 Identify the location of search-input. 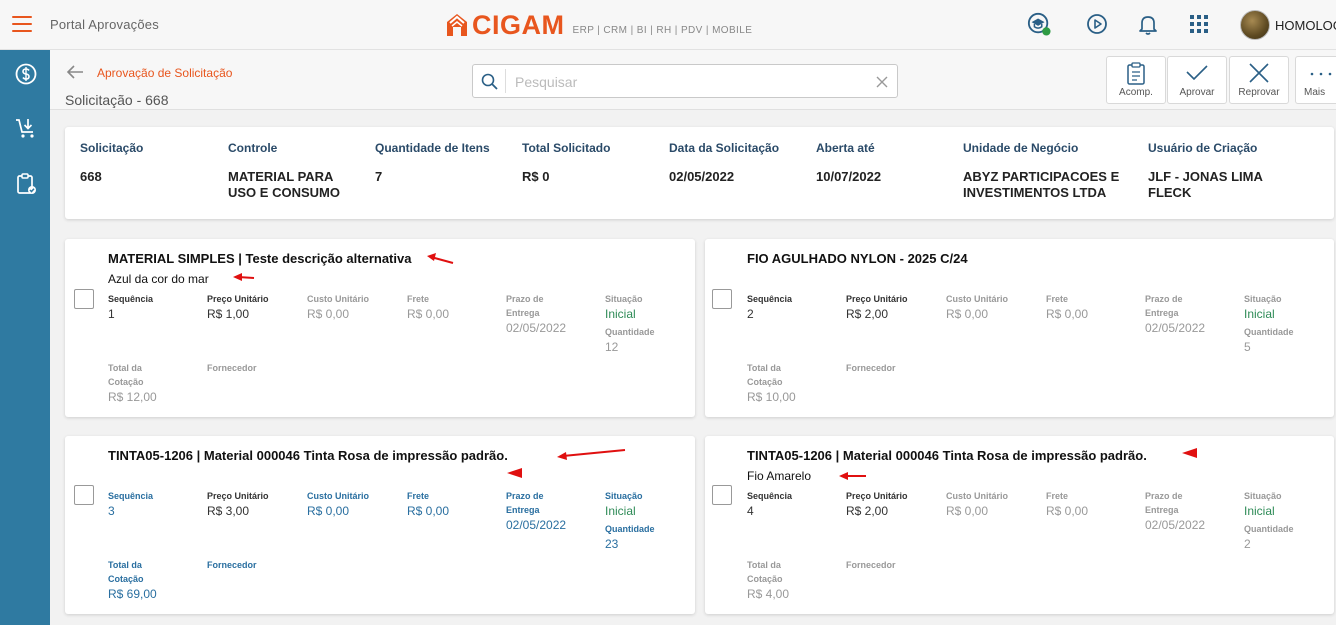
(690, 82).